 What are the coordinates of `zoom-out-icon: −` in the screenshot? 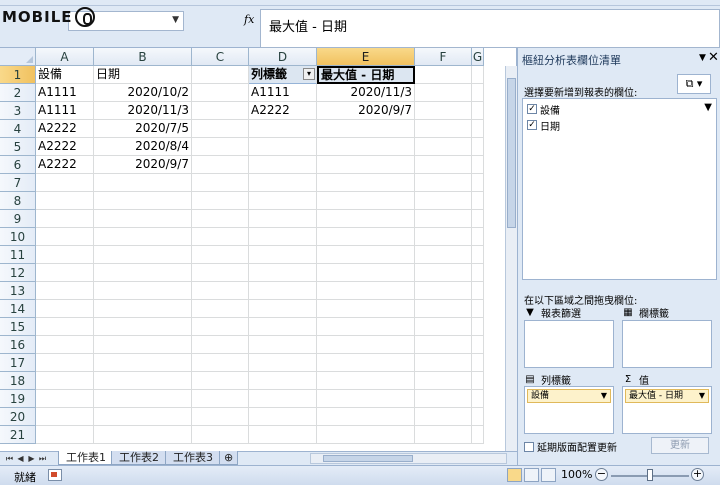 It's located at (601, 474).